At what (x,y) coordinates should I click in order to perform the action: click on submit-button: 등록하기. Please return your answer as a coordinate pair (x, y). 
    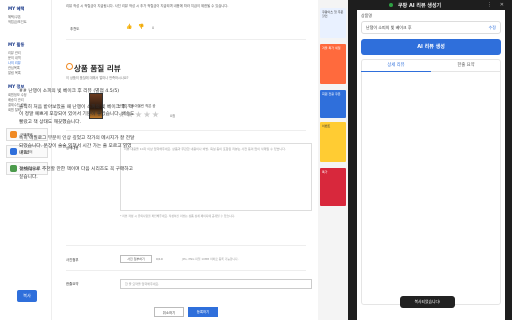
    Looking at the image, I should click on (203, 312).